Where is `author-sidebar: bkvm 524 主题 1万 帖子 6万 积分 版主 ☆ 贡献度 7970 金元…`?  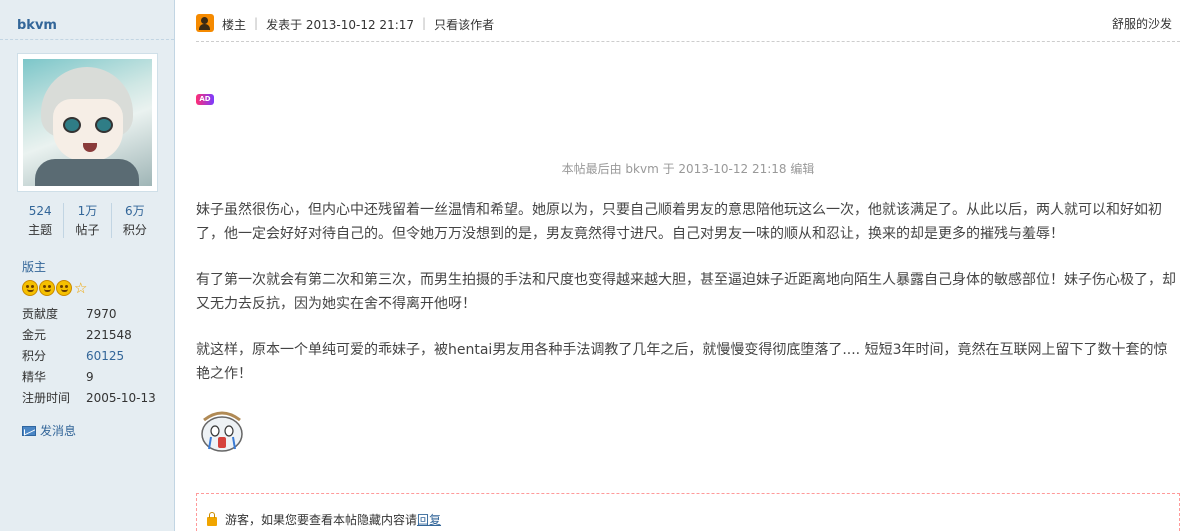 author-sidebar: bkvm 524 主题 1万 帖子 6万 积分 版主 ☆ 贡献度 7970 金元… is located at coordinates (87, 265).